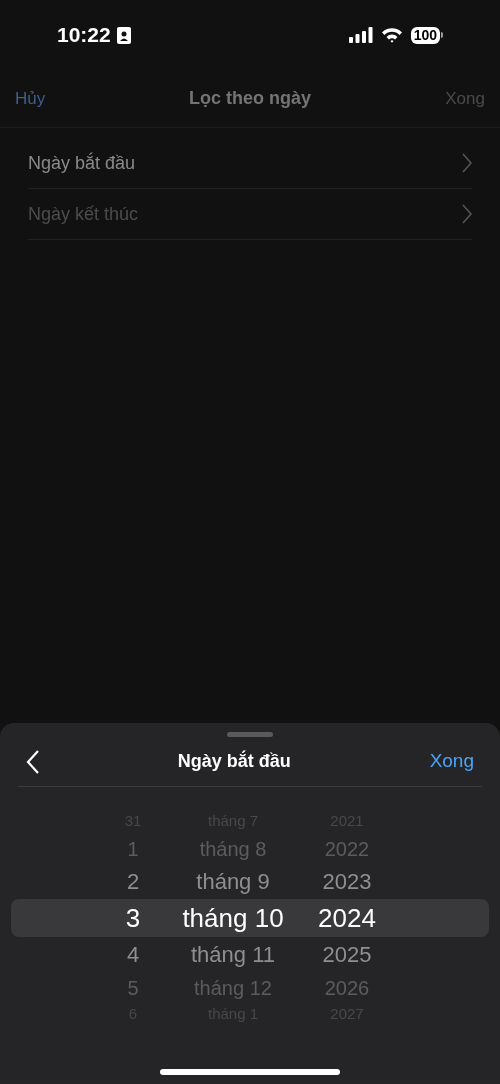  What do you see at coordinates (84, 35) in the screenshot?
I see `status-time: 10:22` at bounding box center [84, 35].